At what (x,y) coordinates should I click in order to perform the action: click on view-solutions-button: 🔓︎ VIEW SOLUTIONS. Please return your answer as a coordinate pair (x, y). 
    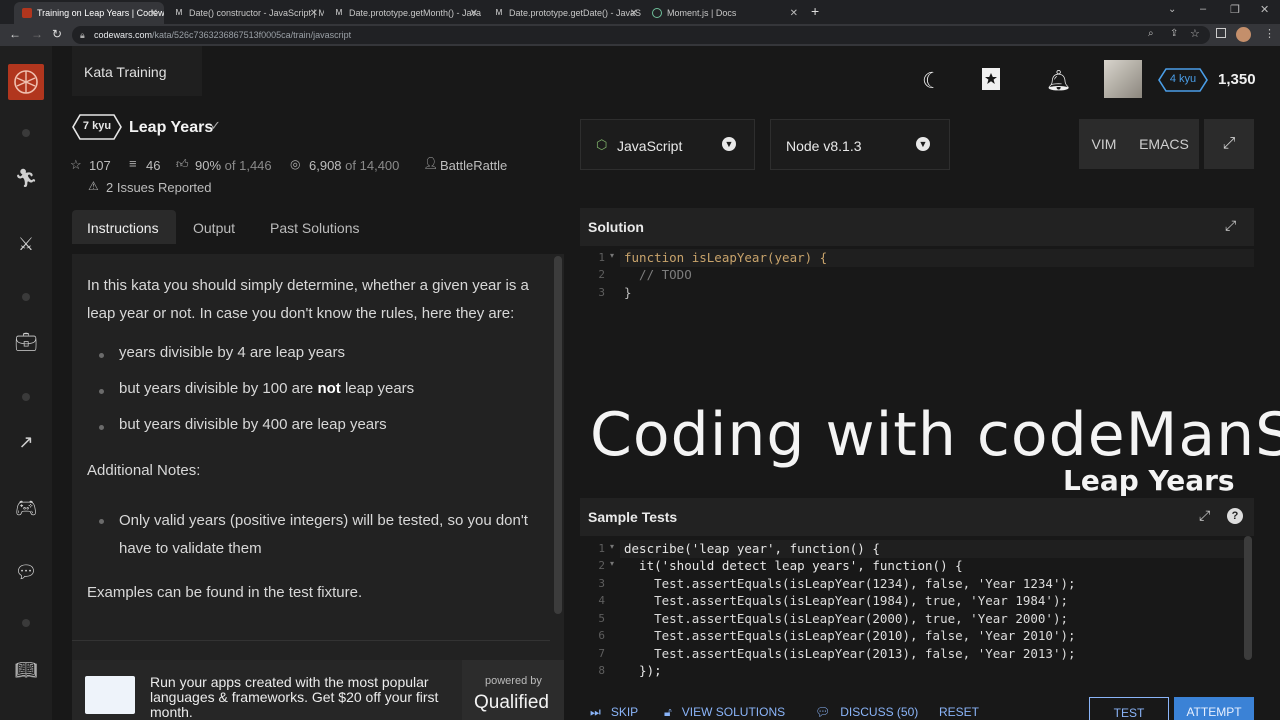
    Looking at the image, I should click on (724, 712).